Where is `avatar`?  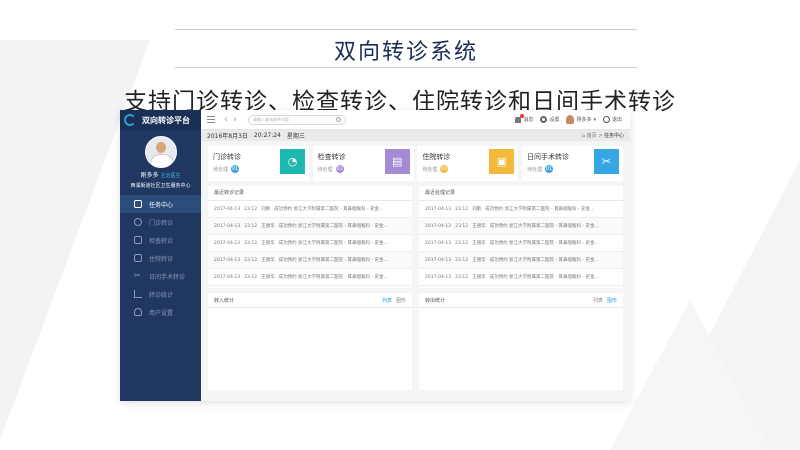
avatar is located at coordinates (160, 152).